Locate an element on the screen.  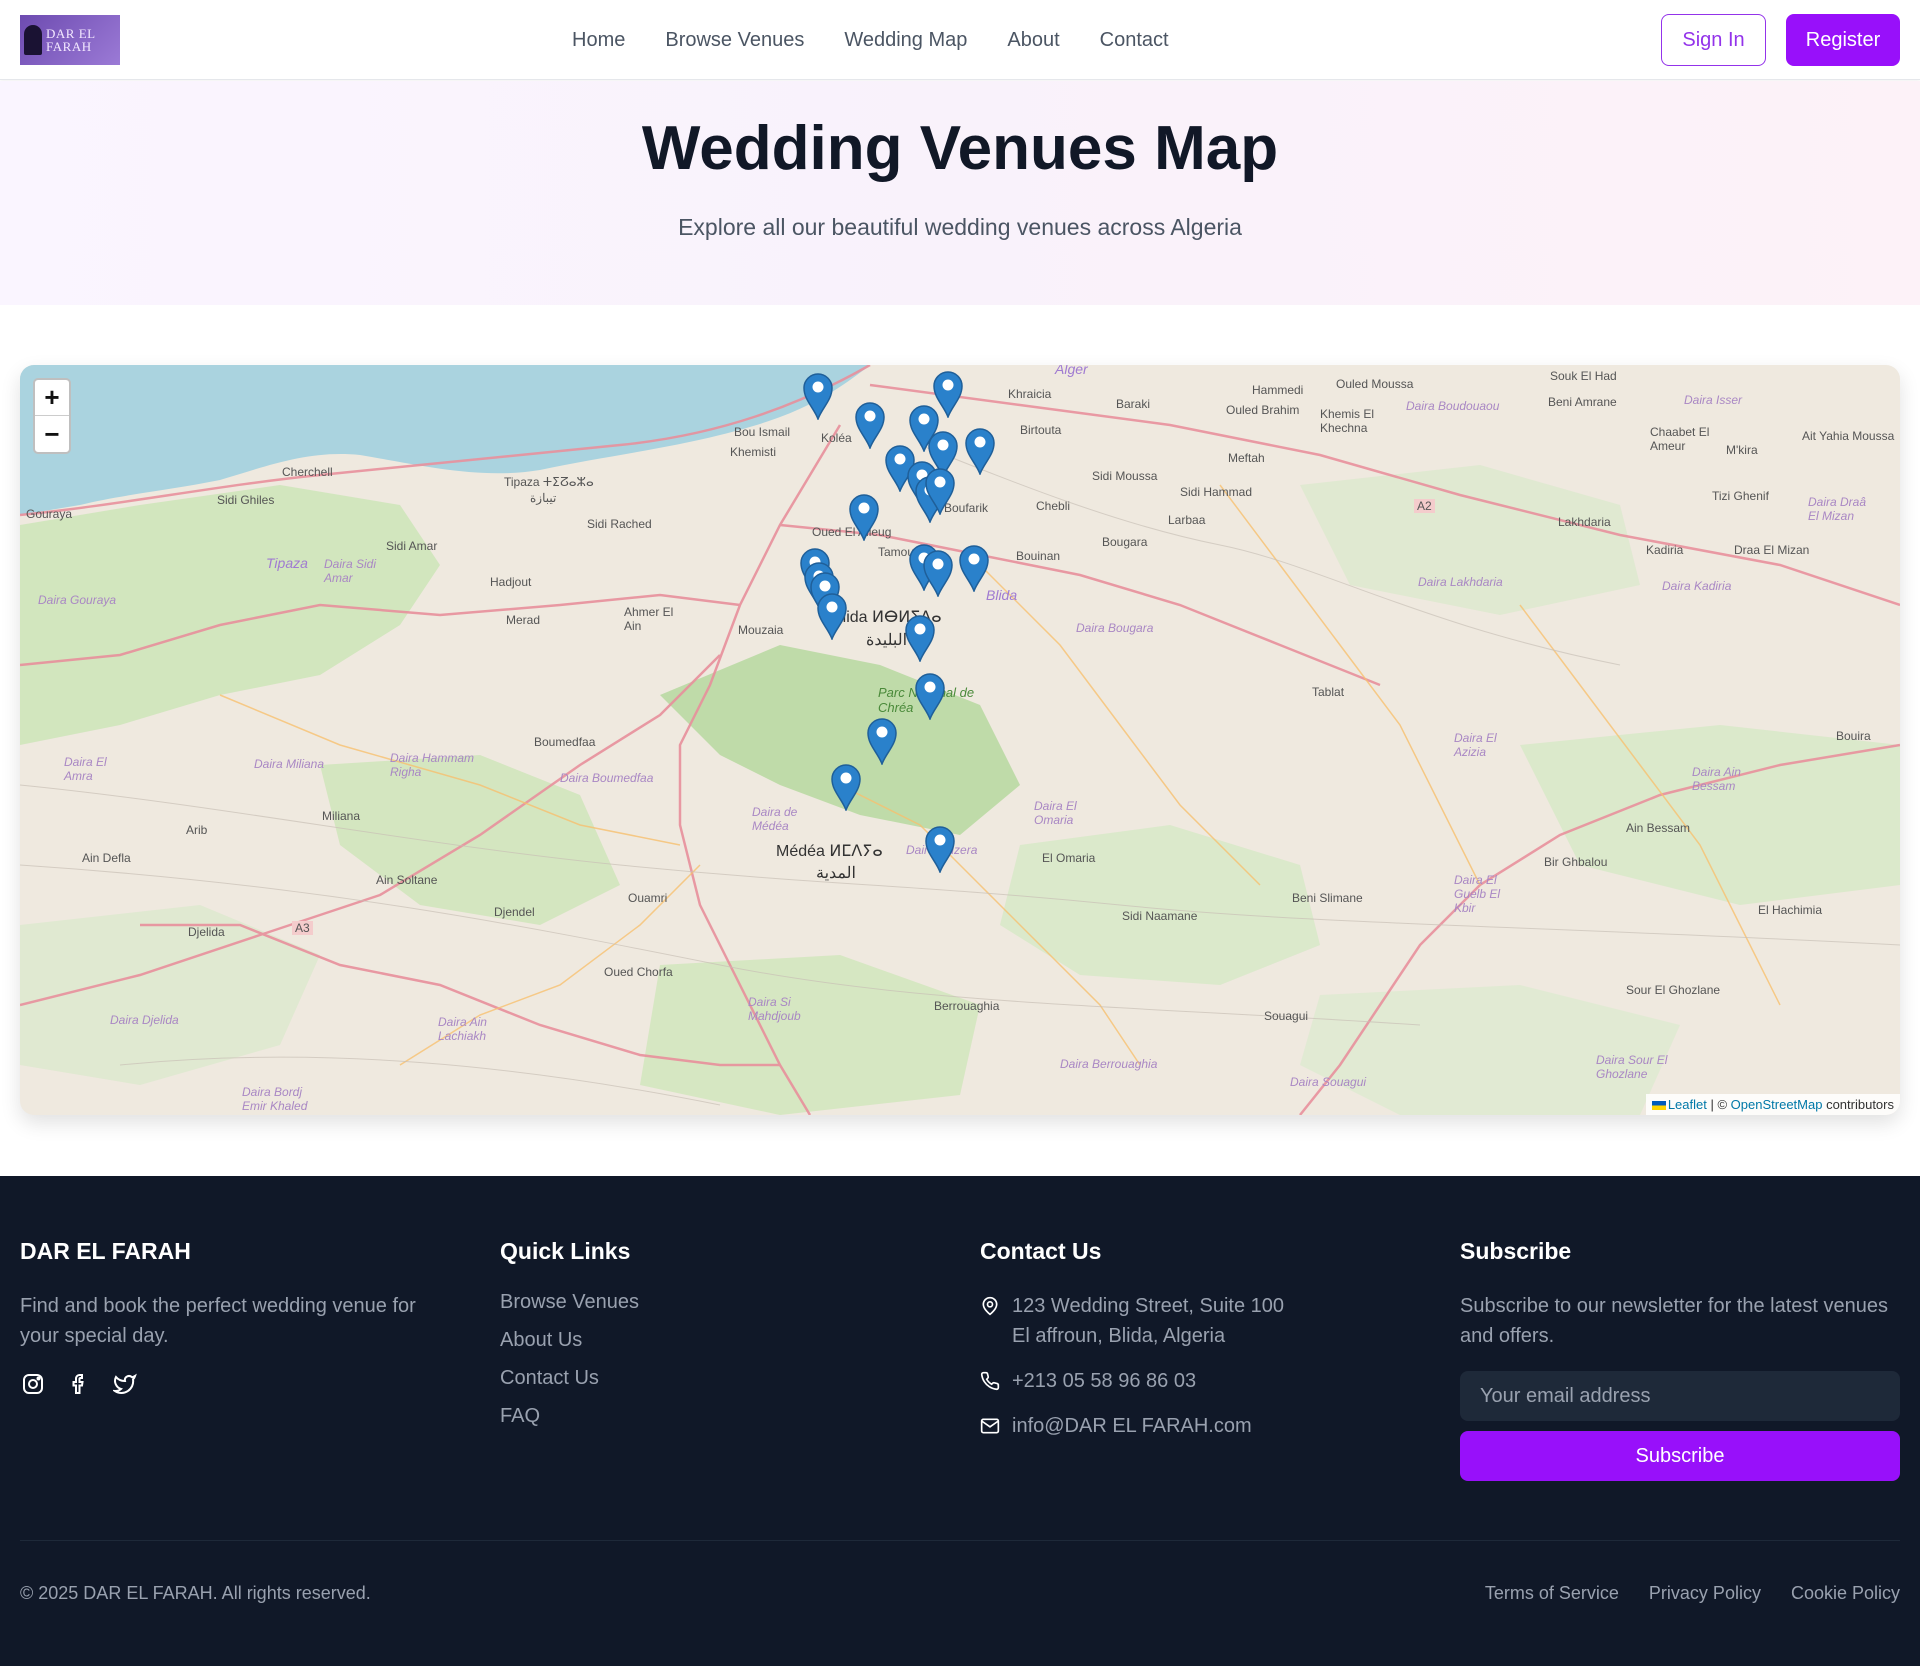
map-label-tizi-ghenif: Tizi Ghenif is located at coordinates (1740, 496).